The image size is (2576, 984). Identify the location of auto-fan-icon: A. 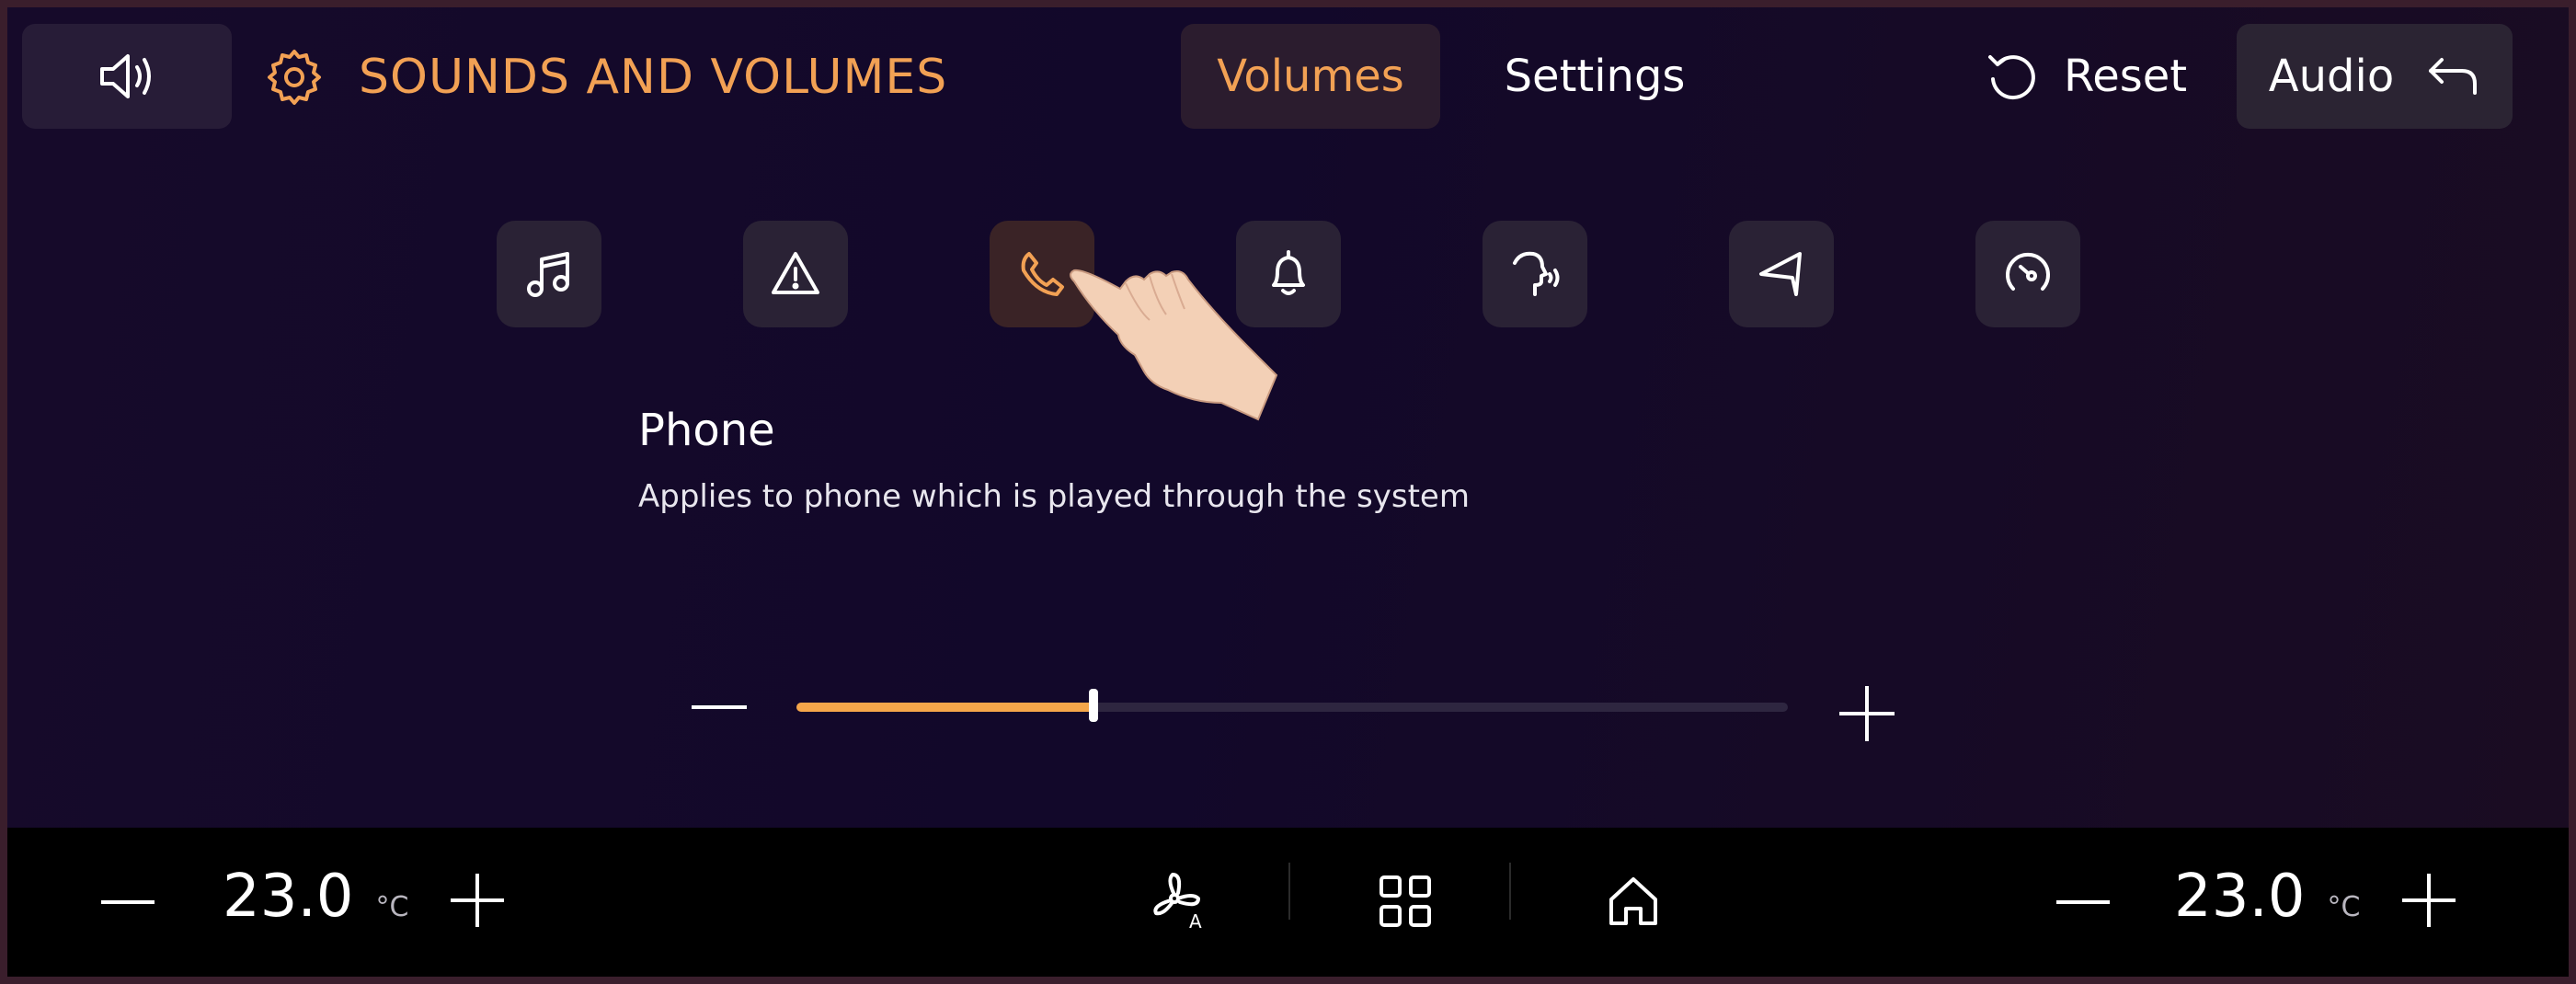
(1178, 903).